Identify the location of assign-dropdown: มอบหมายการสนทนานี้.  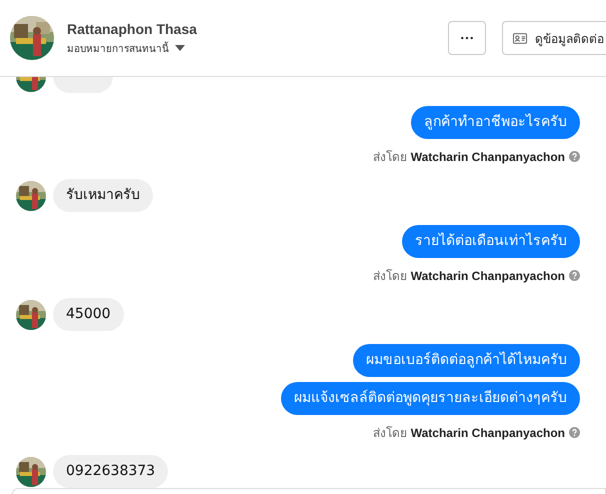
(126, 48).